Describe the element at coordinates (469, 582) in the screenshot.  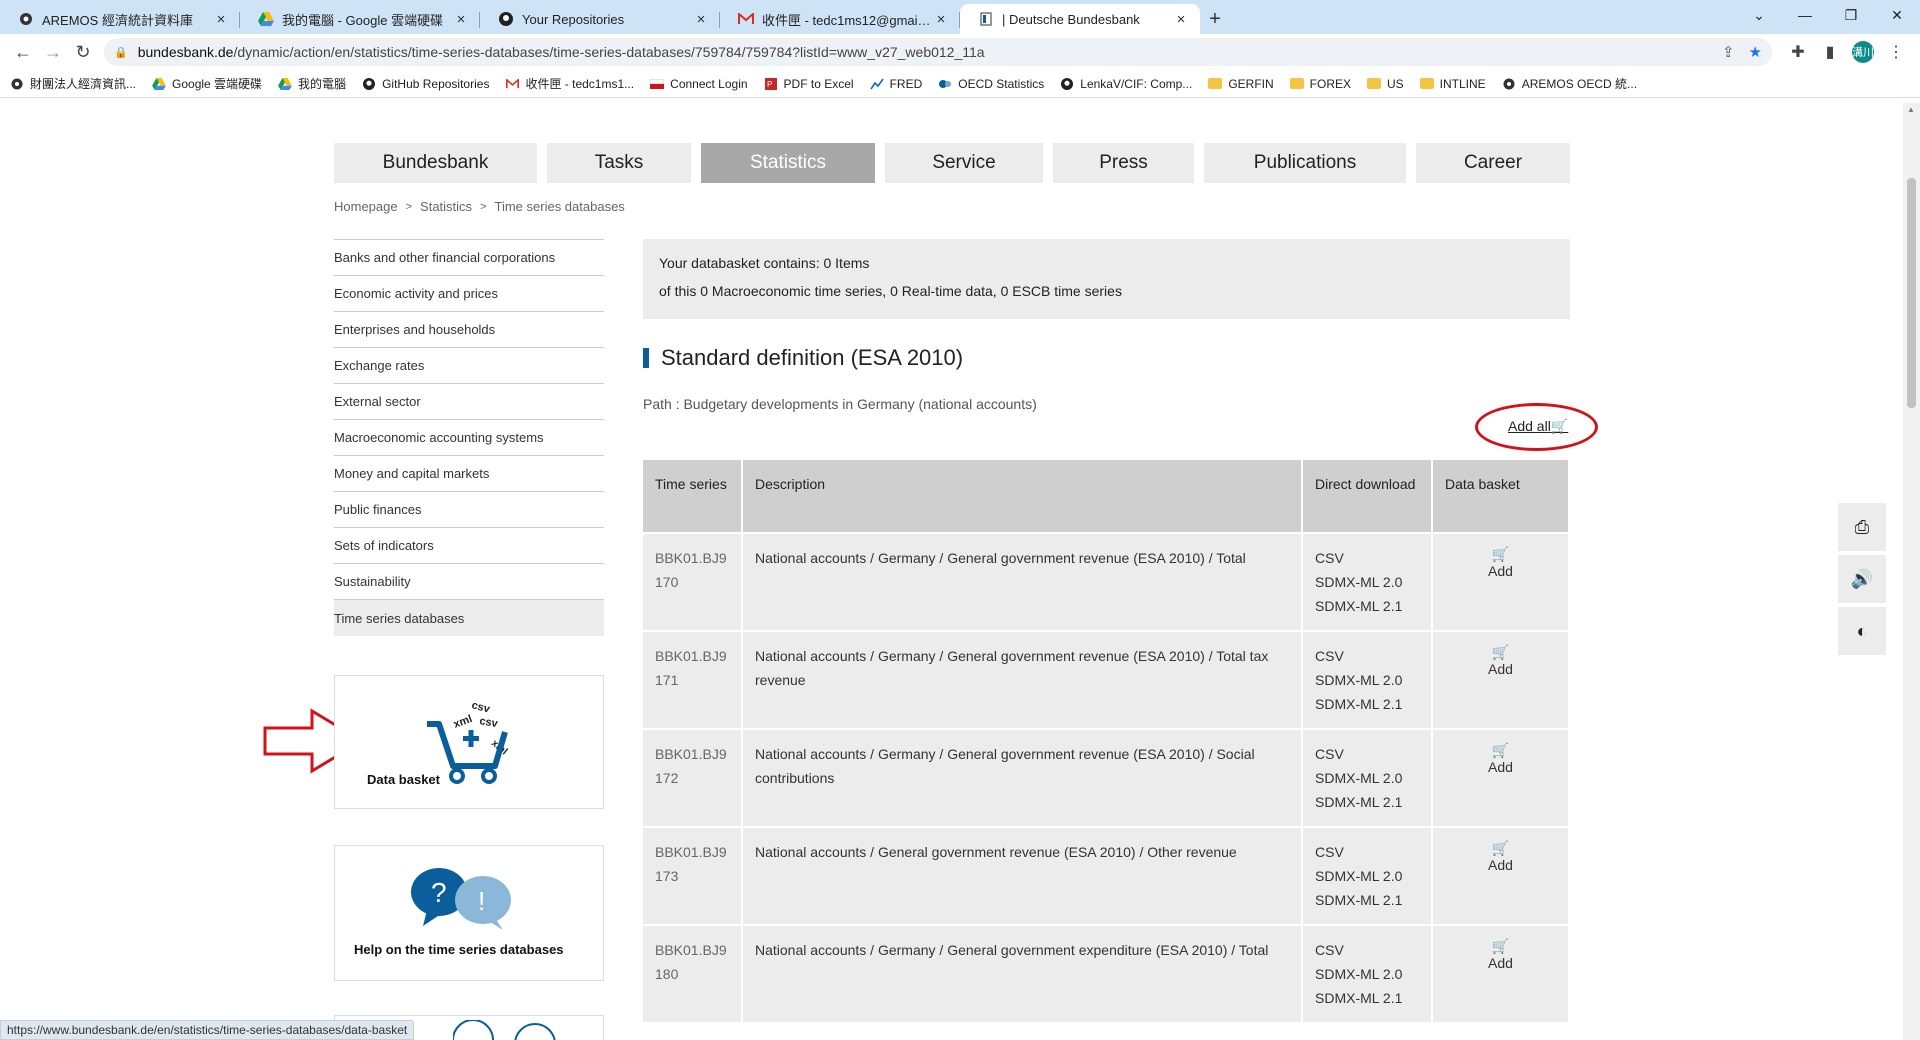
I see `sidebar-item-sustainability: Sustainability` at that location.